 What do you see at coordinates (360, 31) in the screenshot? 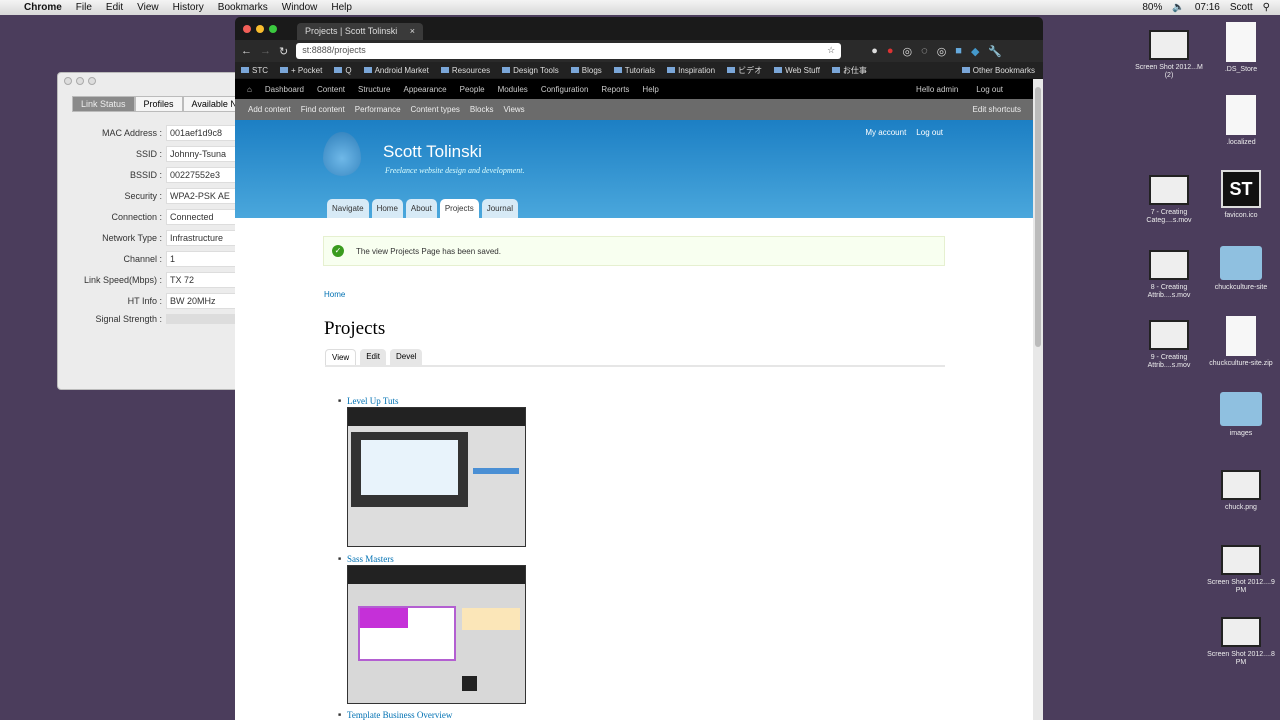
I see `browser-tab: Projects | Scott Tolinski ×` at bounding box center [360, 31].